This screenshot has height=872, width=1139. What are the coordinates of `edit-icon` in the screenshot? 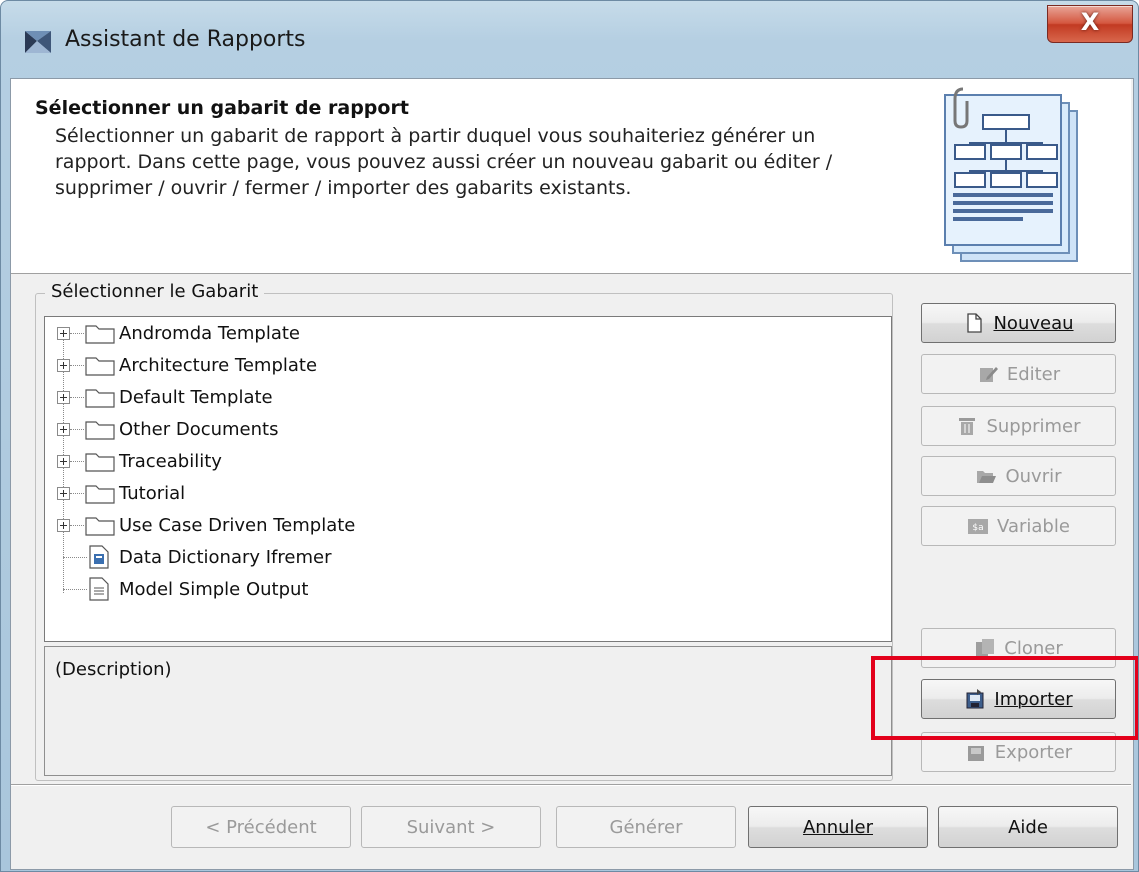 It's located at (988, 374).